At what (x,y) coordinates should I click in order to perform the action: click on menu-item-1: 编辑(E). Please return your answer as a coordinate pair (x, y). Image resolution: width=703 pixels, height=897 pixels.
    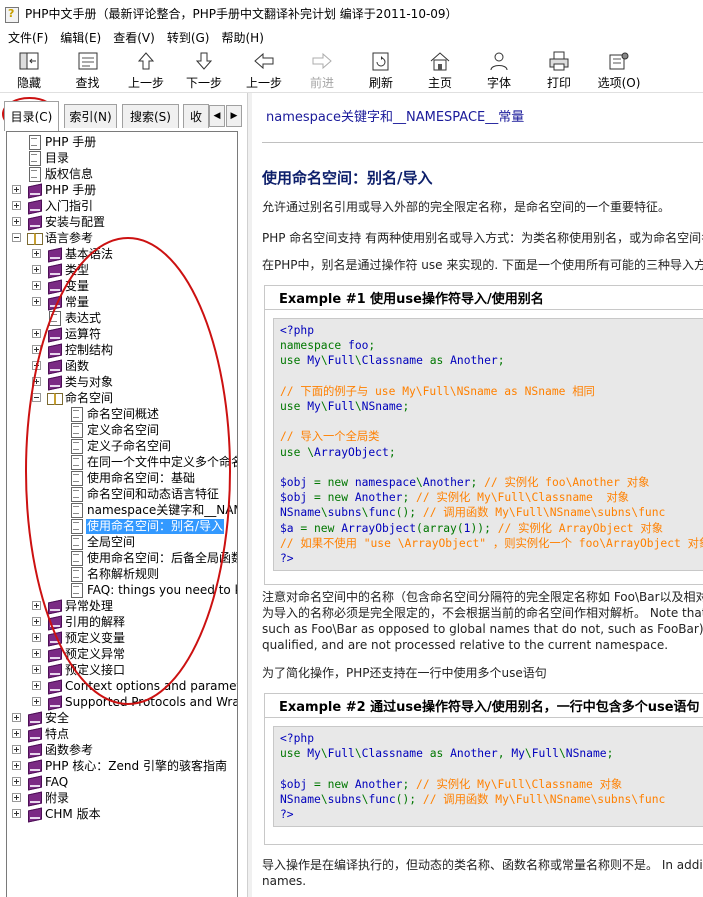
    Looking at the image, I should click on (80, 37).